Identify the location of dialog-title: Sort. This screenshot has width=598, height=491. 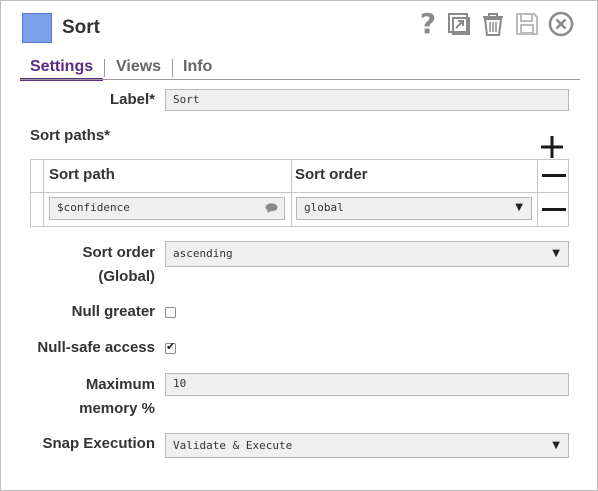
(81, 27).